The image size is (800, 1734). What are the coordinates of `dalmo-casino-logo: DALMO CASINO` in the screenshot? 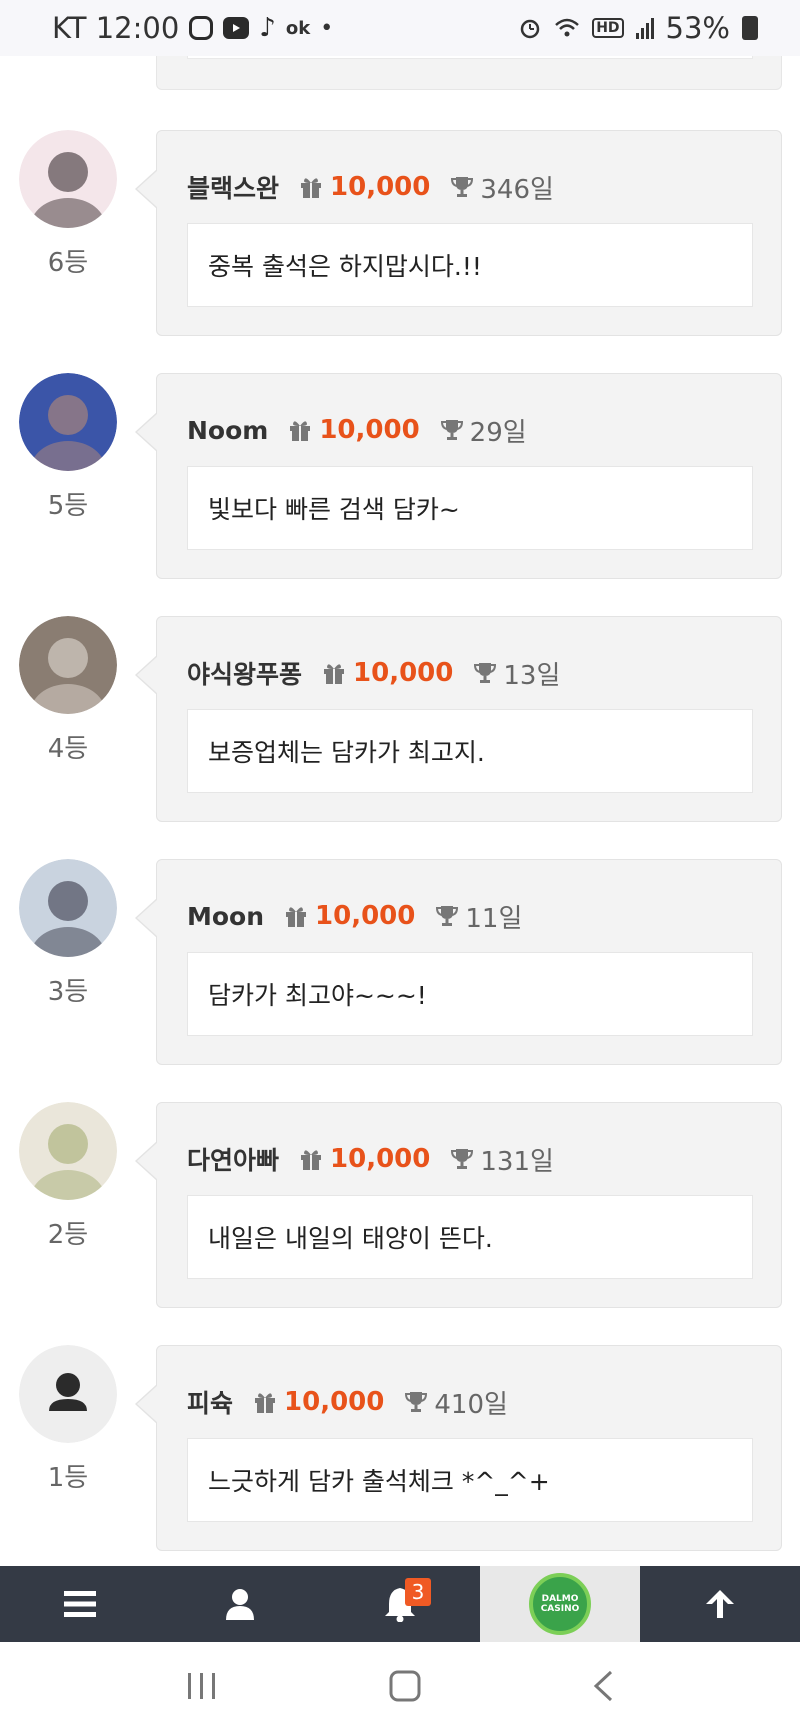 It's located at (560, 1604).